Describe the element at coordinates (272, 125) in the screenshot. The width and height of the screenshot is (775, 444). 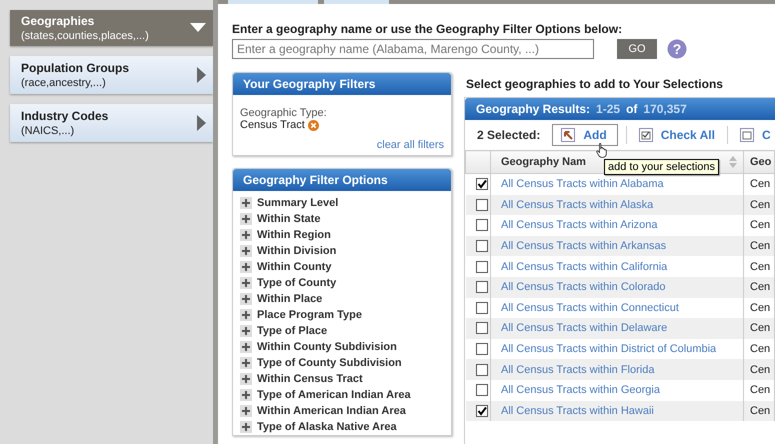
I see `filter-value: Census Tract` at that location.